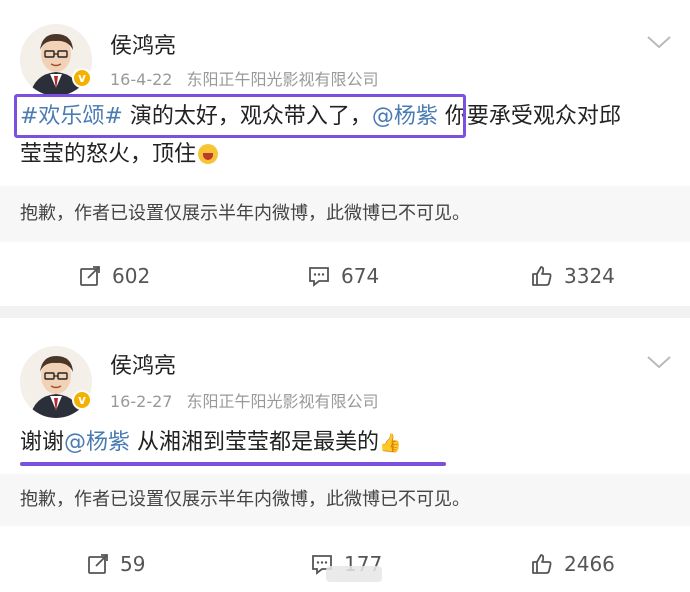 This screenshot has width=690, height=592. I want to click on repost-count: 602, so click(131, 276).